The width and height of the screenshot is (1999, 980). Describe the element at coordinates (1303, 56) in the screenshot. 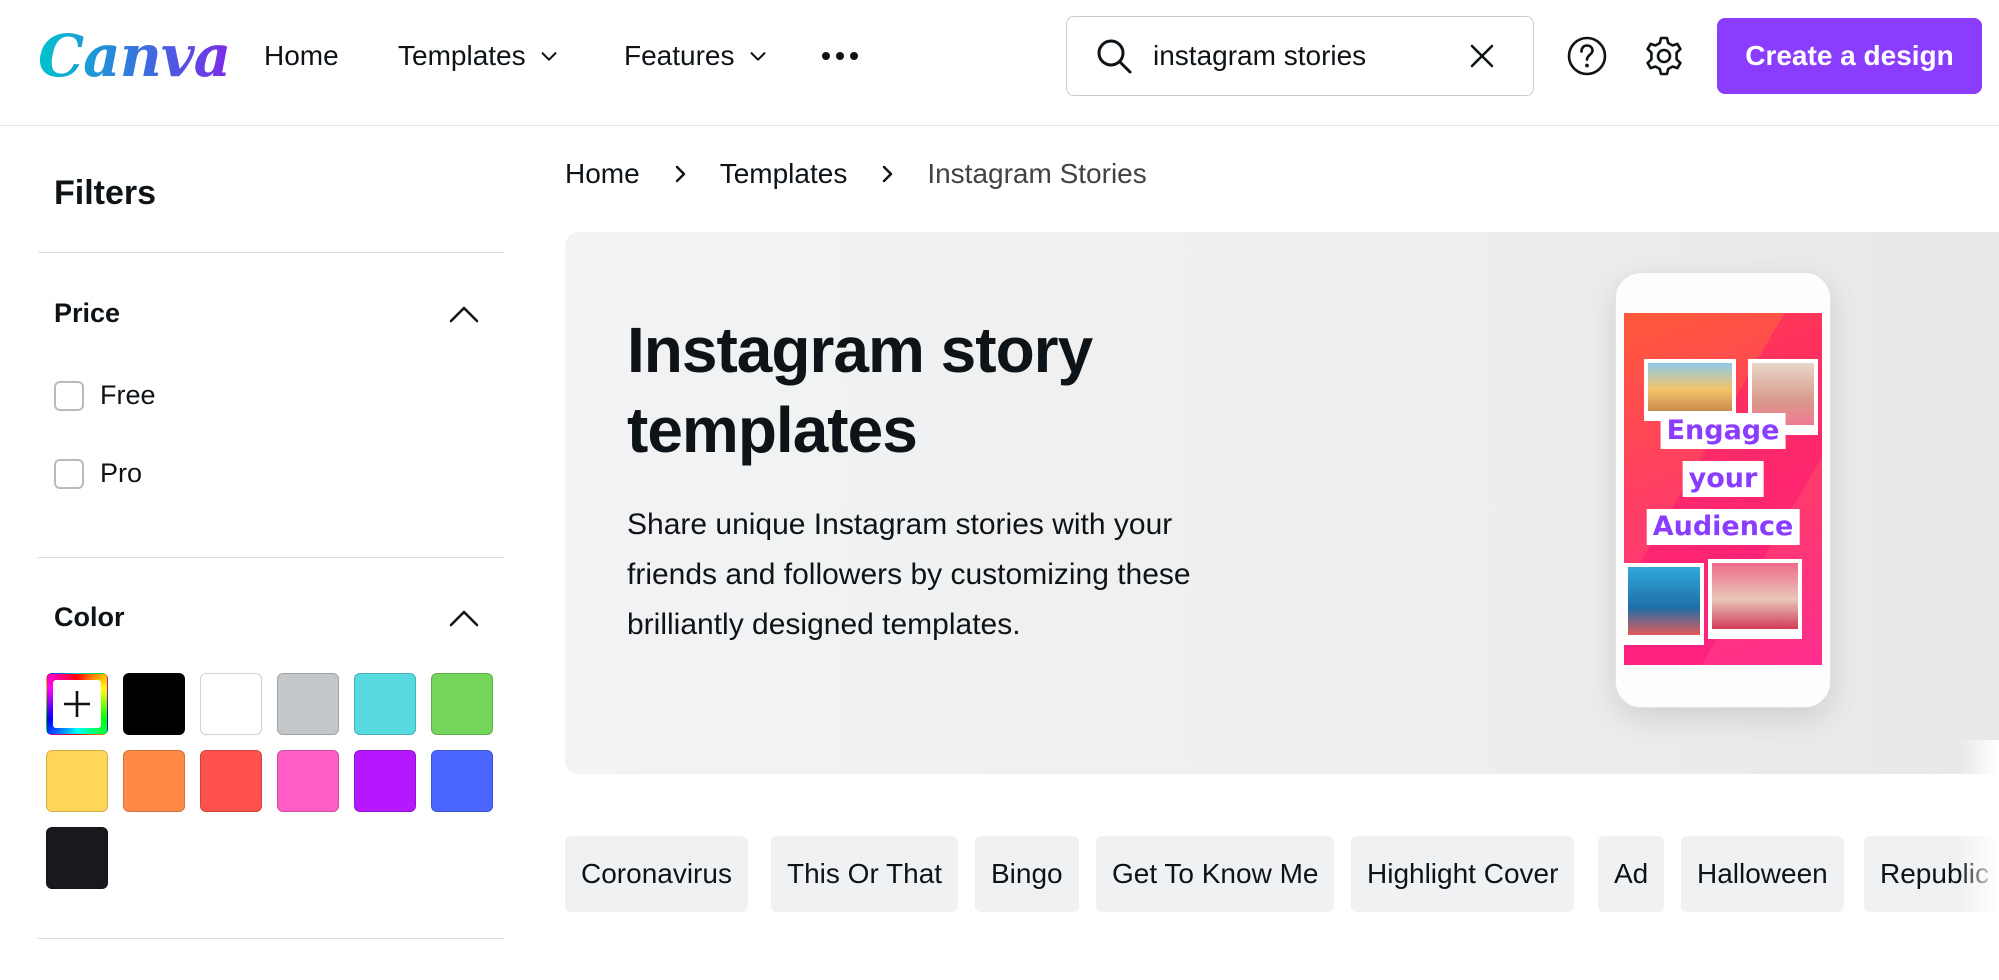

I see `search-input` at that location.